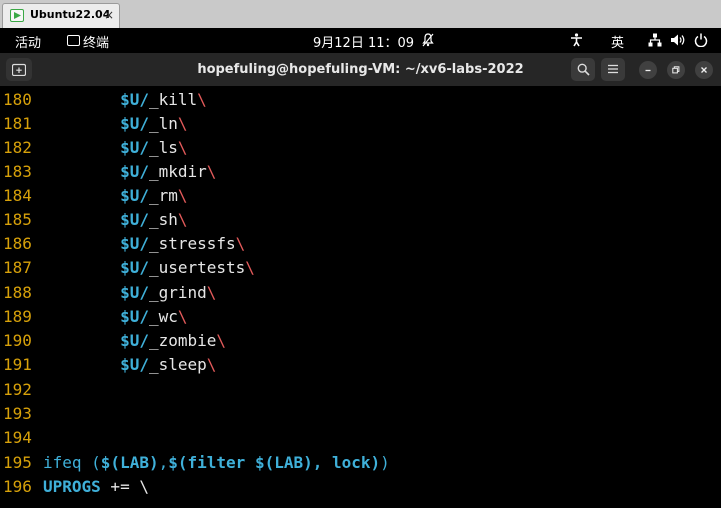 The image size is (721, 508). Describe the element at coordinates (701, 40) in the screenshot. I see `power-icon` at that location.